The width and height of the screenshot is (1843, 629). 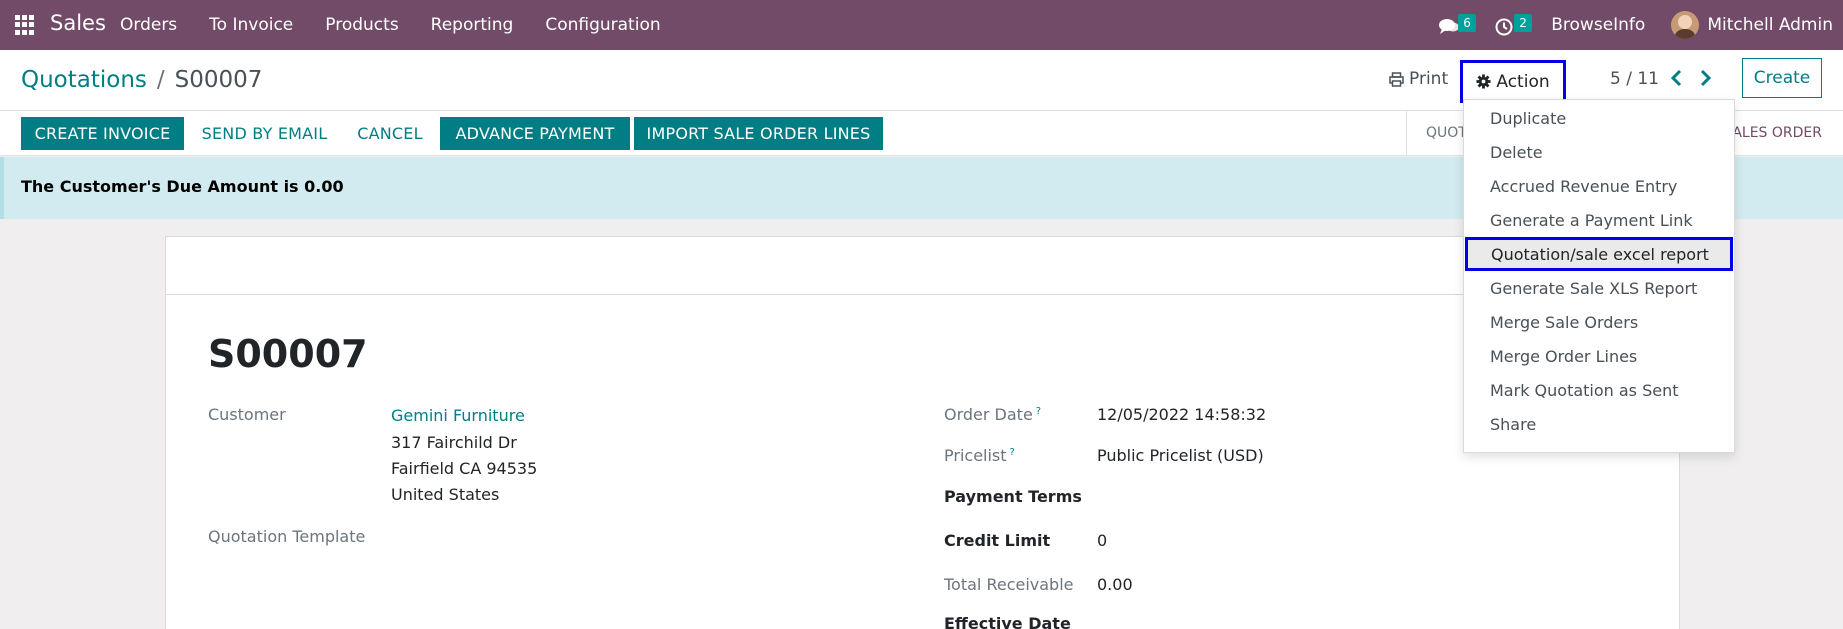 I want to click on menu-item-merge-sale-orders: Merge Sale Orders, so click(x=1599, y=322).